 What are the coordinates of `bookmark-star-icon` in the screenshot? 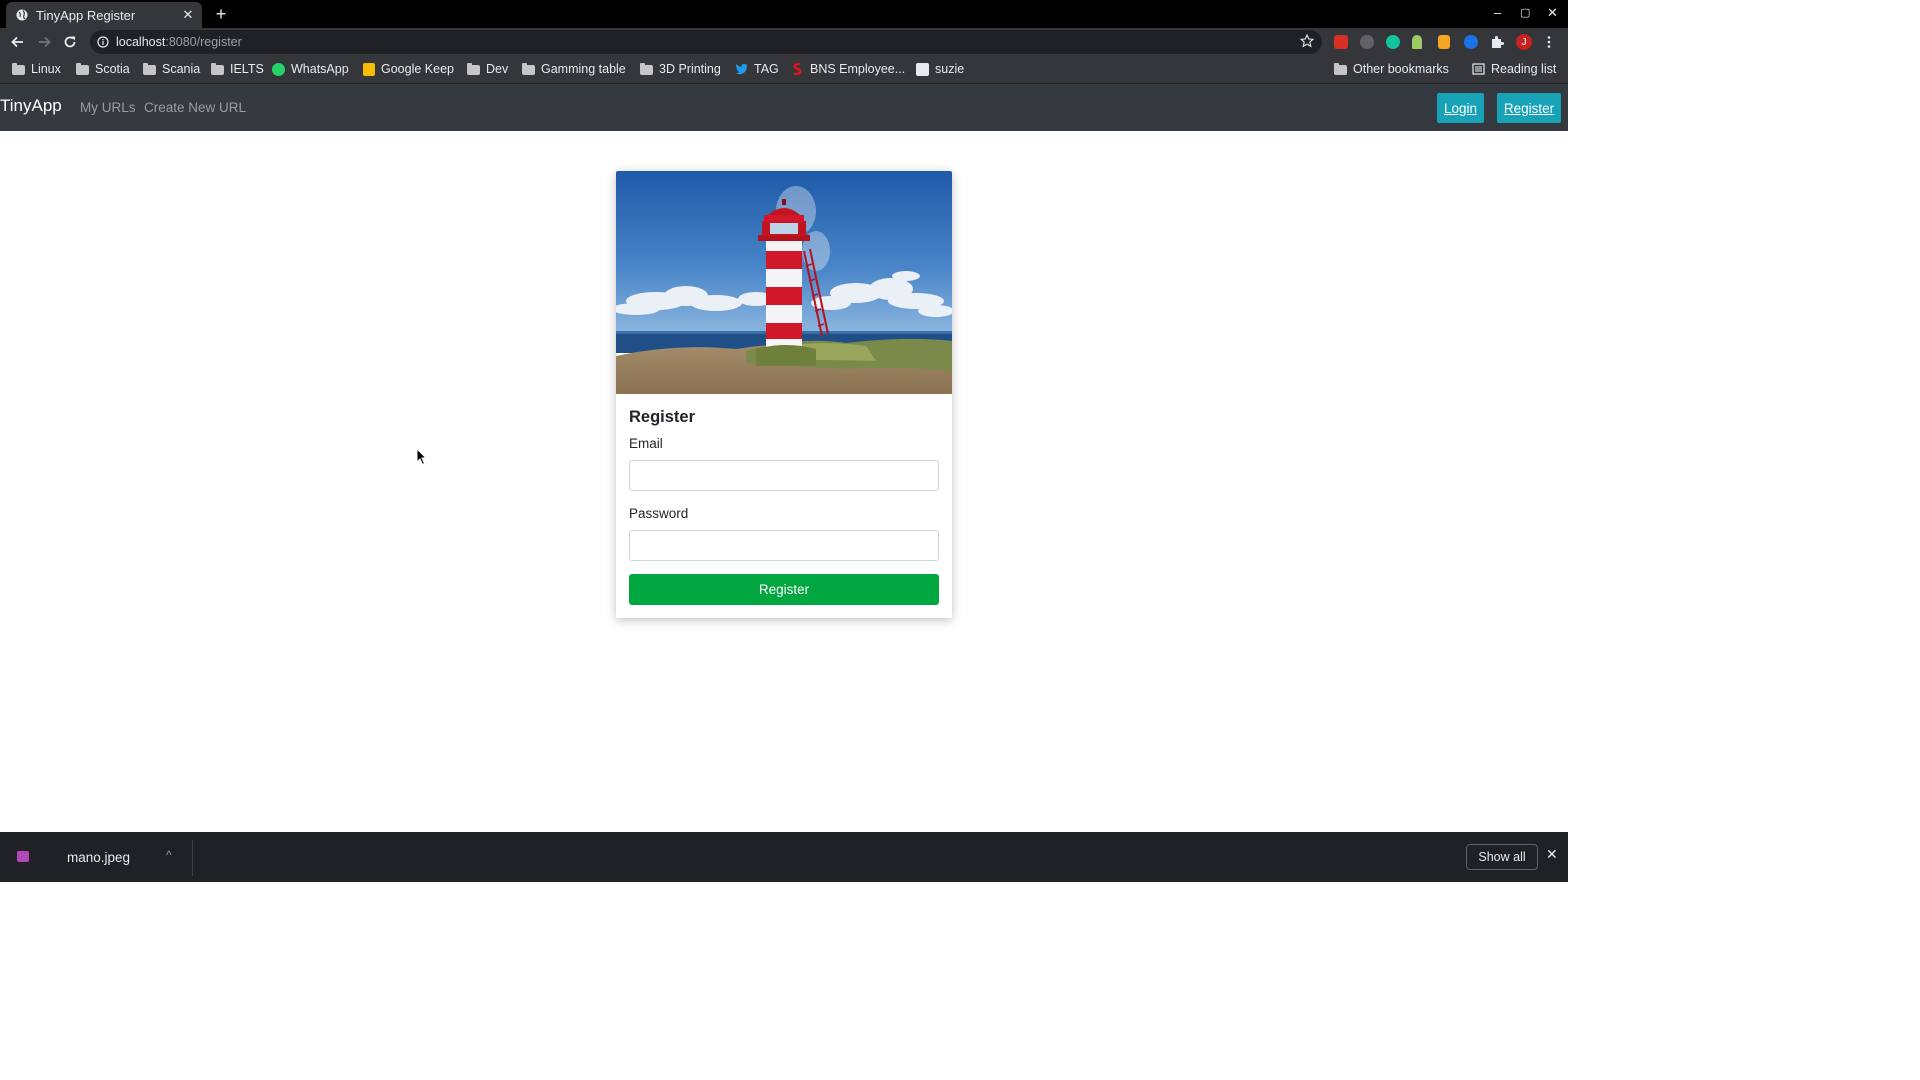 It's located at (1307, 41).